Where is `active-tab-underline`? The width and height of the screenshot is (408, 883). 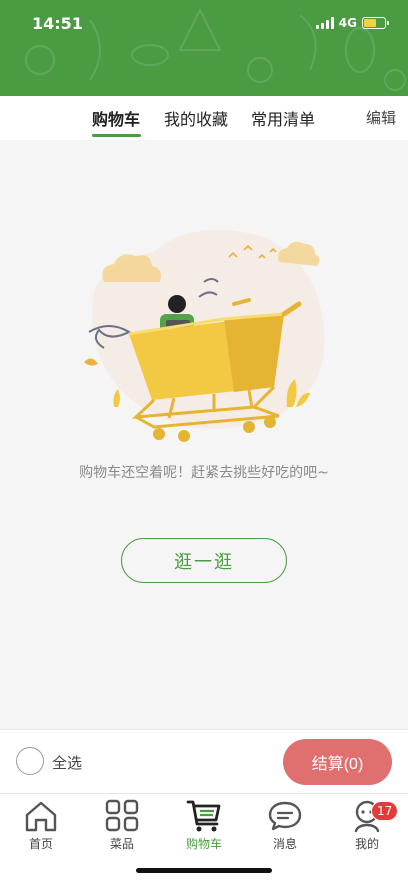
active-tab-underline is located at coordinates (116, 135).